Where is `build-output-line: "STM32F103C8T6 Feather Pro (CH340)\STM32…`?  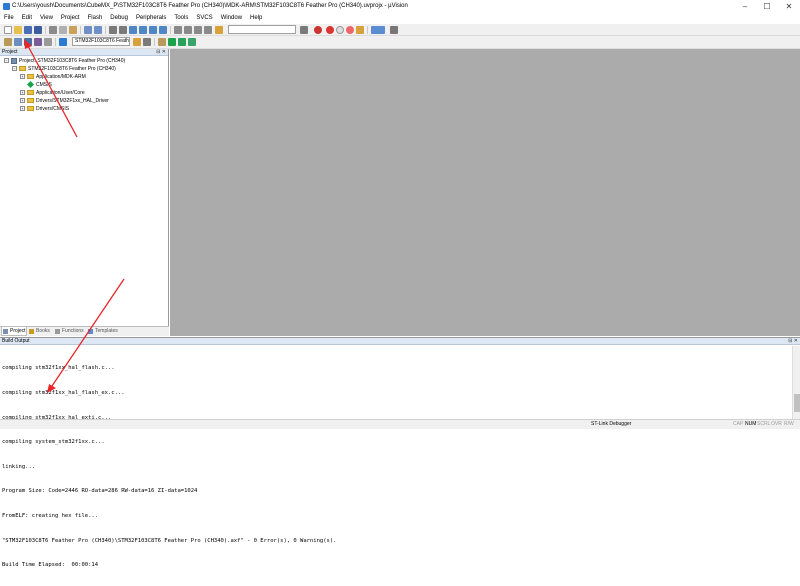 build-output-line: "STM32F103C8T6 Feather Pro (CH340)\STM32… is located at coordinates (169, 540).